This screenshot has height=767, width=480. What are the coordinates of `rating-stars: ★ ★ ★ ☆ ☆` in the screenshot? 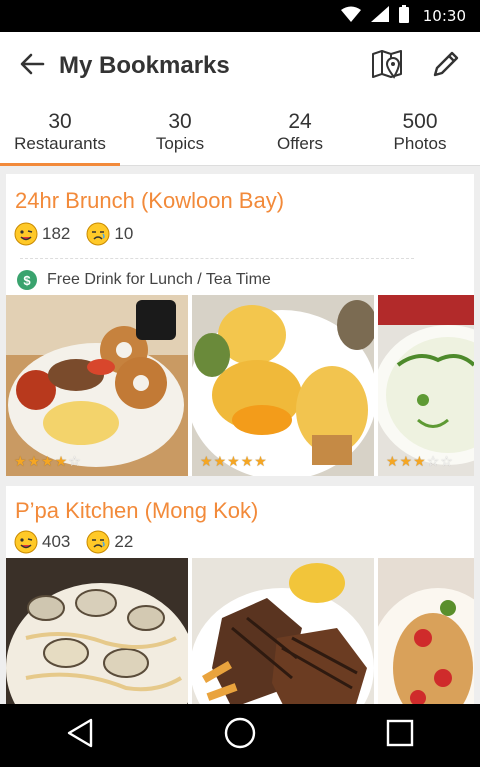 It's located at (419, 461).